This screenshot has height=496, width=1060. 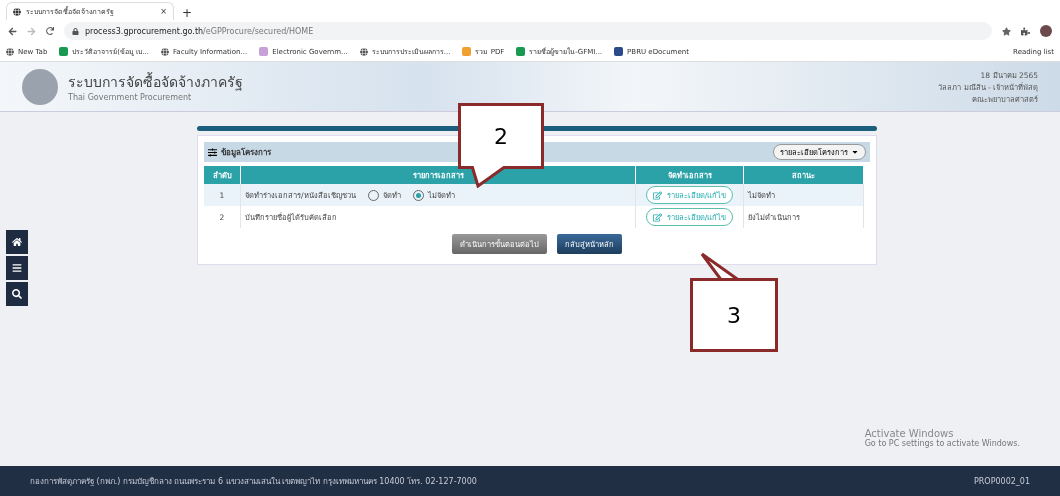 I want to click on document-icon, so click(x=619, y=51).